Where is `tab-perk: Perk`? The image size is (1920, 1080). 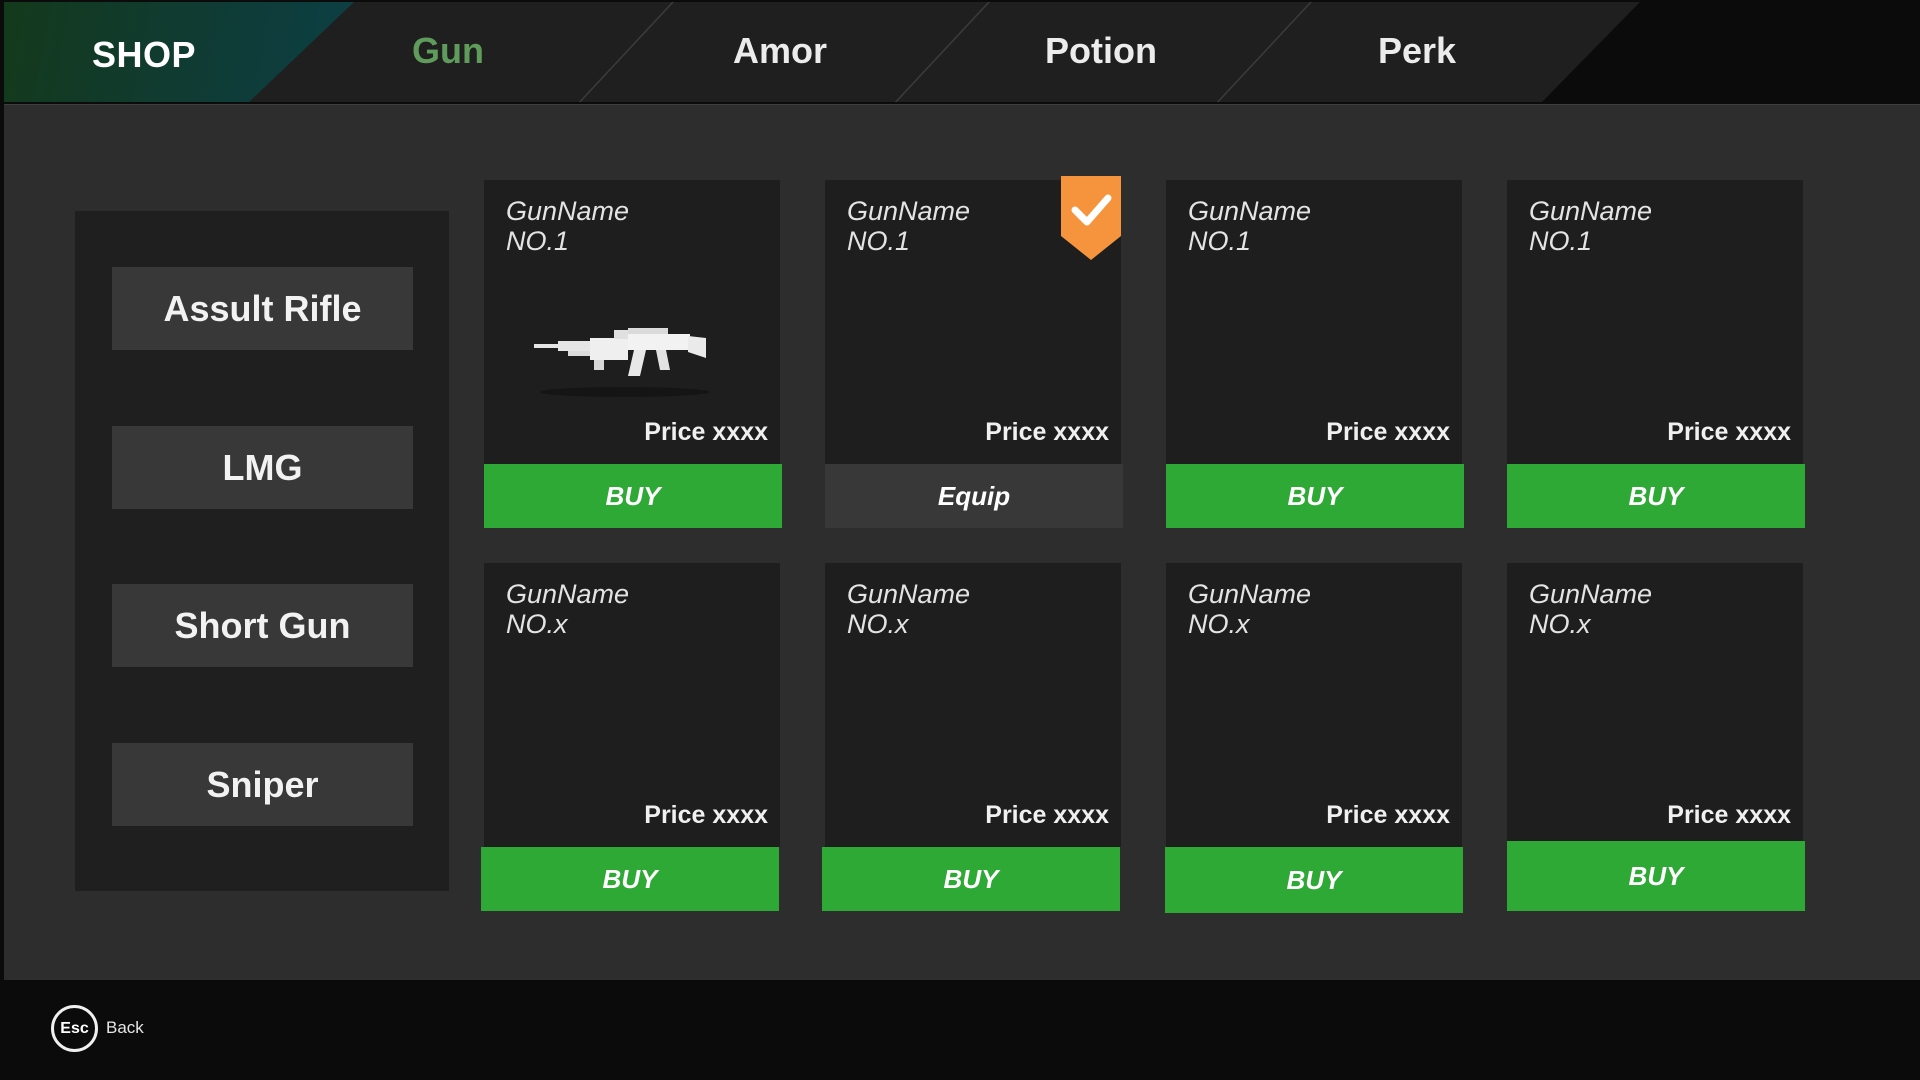 tab-perk: Perk is located at coordinates (1417, 53).